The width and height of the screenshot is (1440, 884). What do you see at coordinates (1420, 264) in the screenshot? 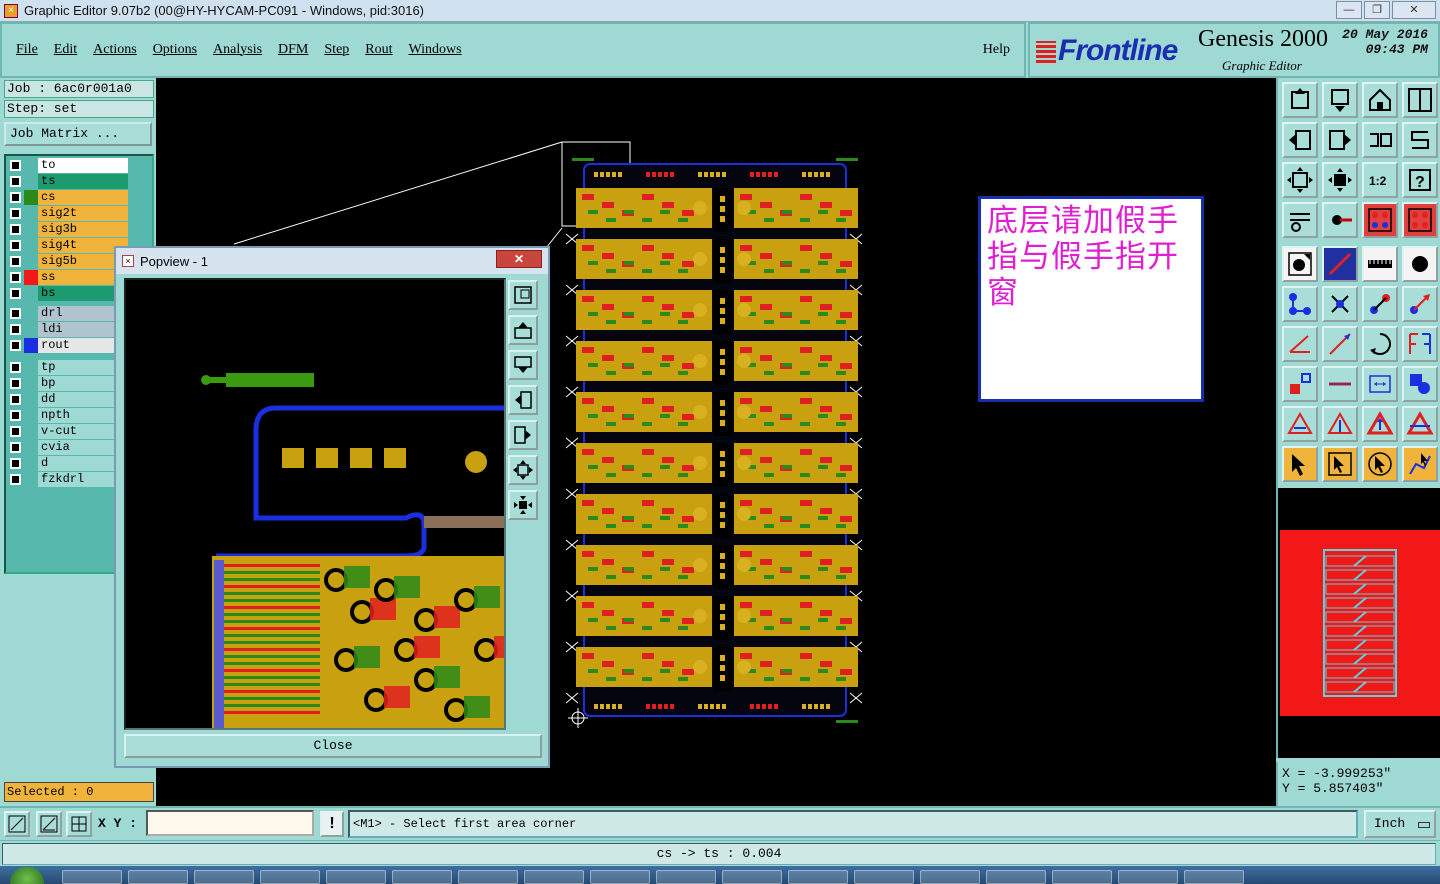
I see `circle-icon` at bounding box center [1420, 264].